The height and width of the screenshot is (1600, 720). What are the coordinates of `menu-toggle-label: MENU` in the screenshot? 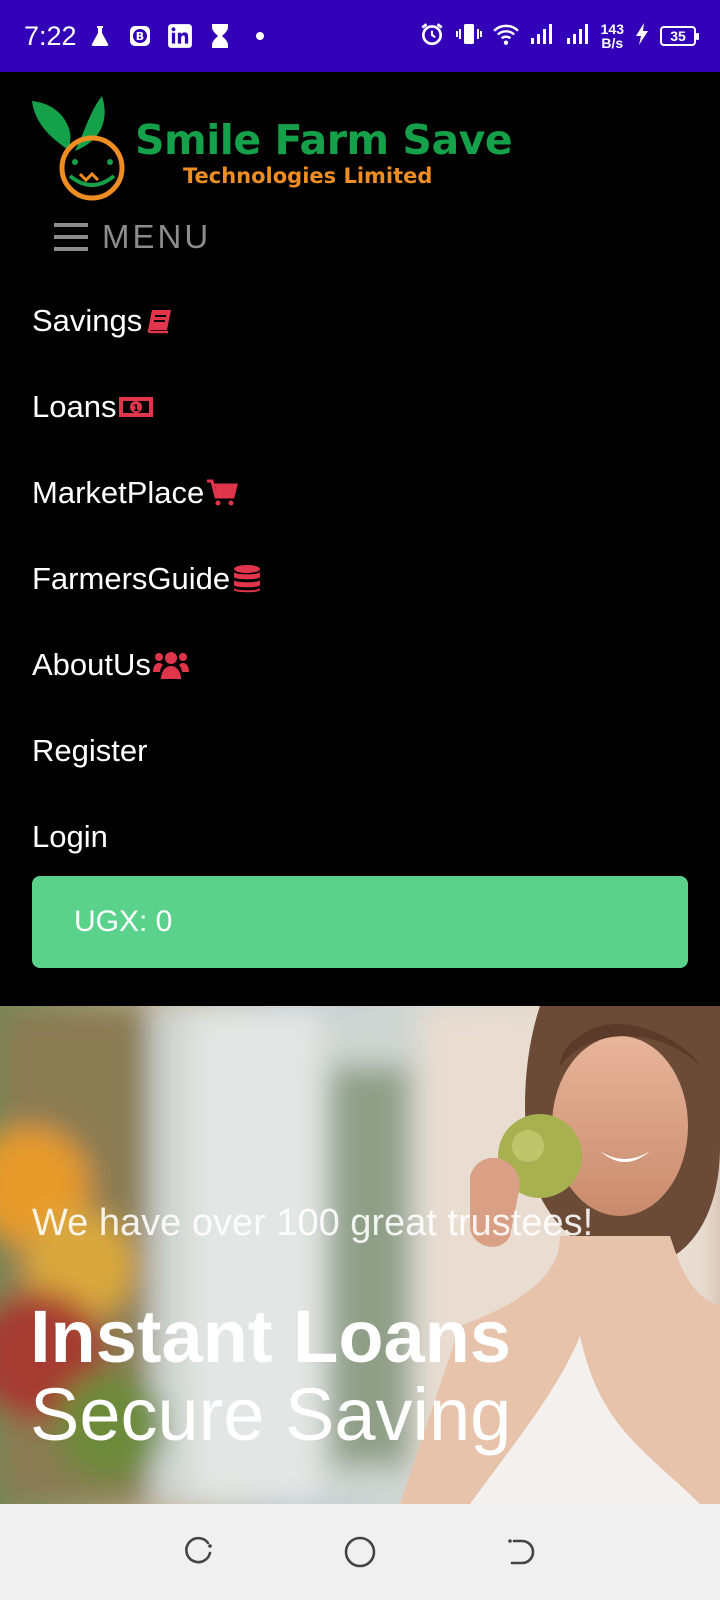 It's located at (157, 236).